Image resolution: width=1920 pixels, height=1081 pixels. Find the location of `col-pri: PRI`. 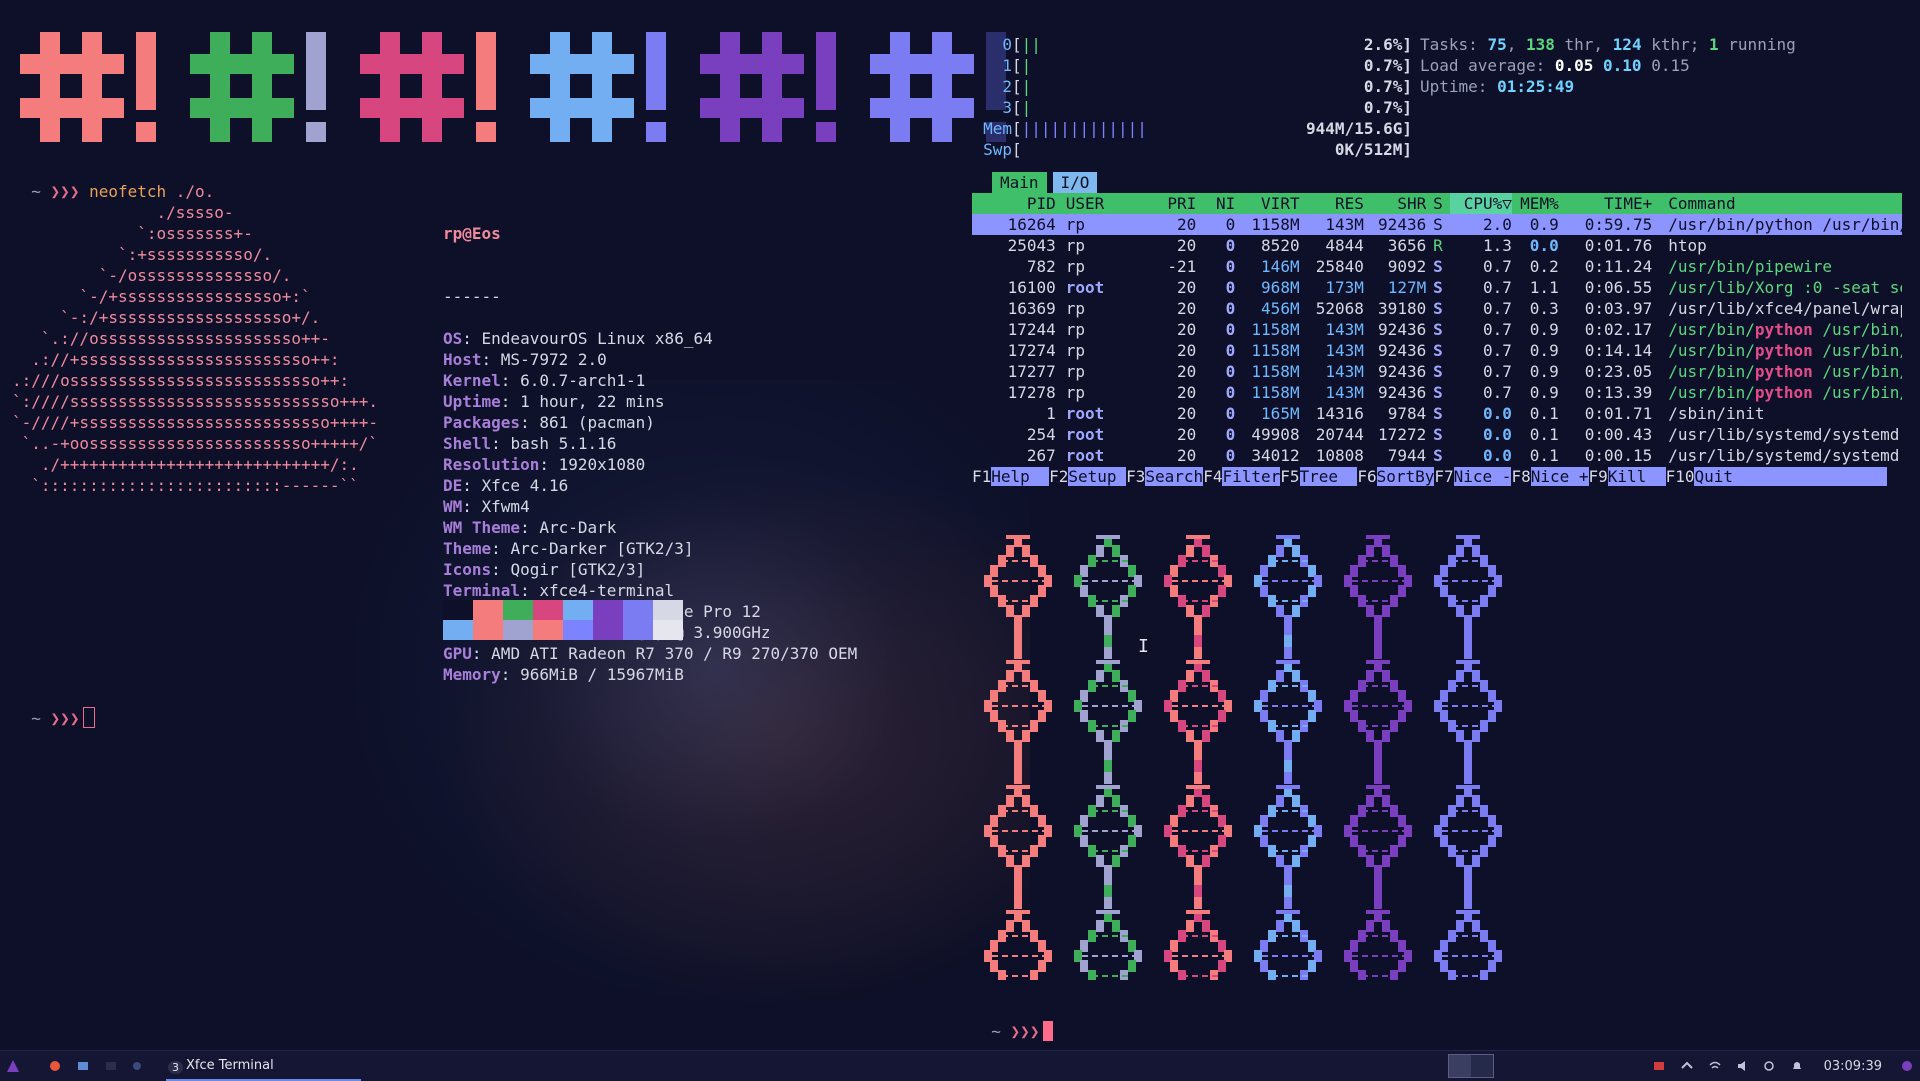

col-pri: PRI is located at coordinates (1174, 203).